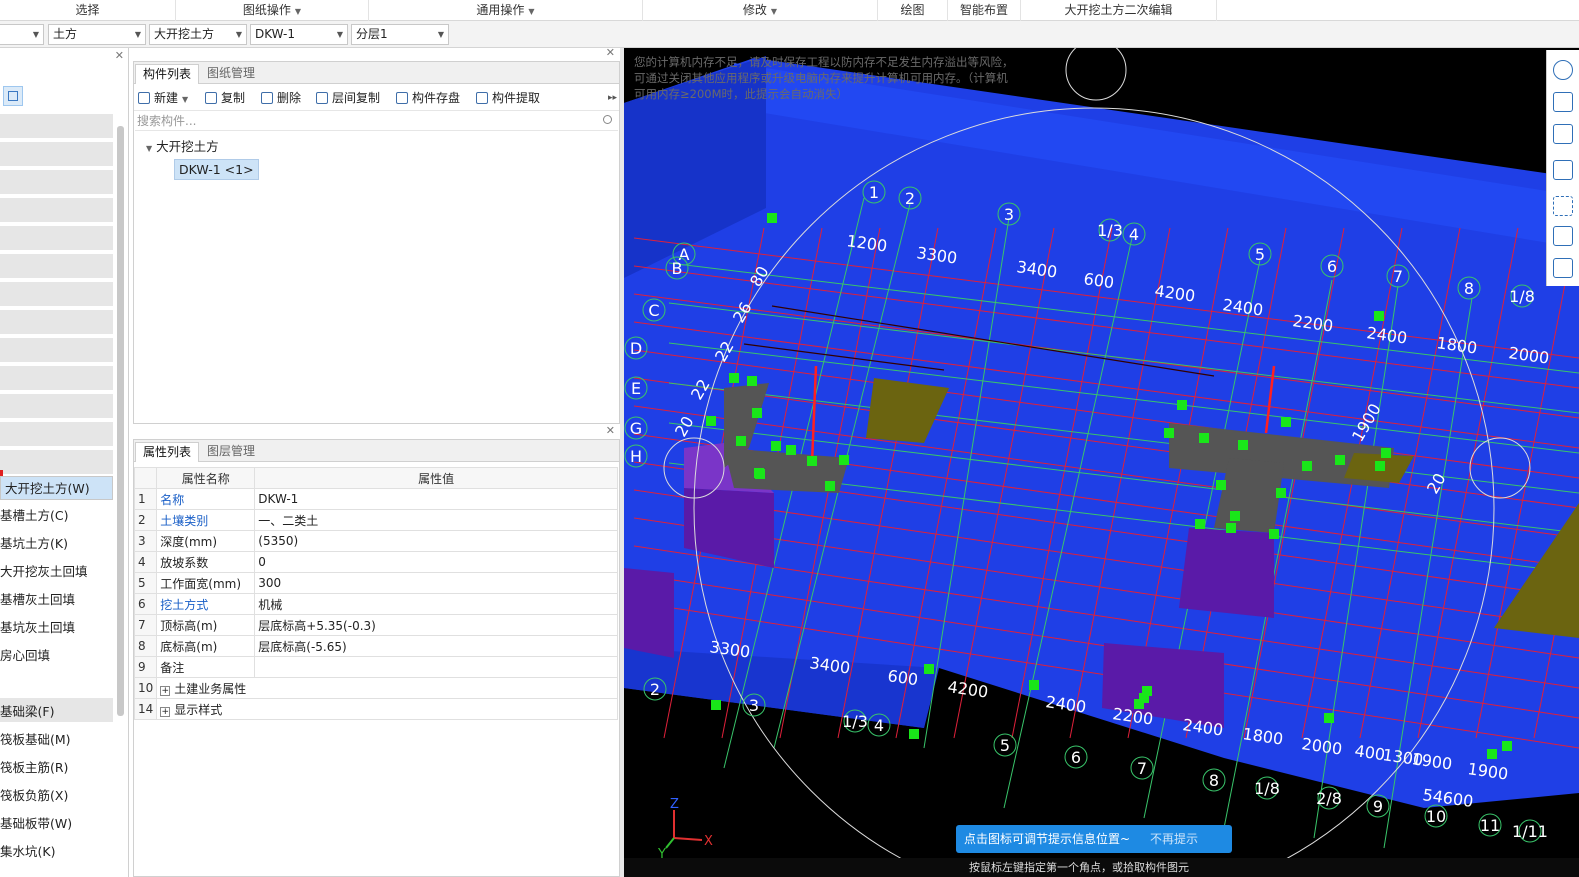 The image size is (1579, 877). I want to click on table-row: 5 工作面宽(mm) 300, so click(375, 583).